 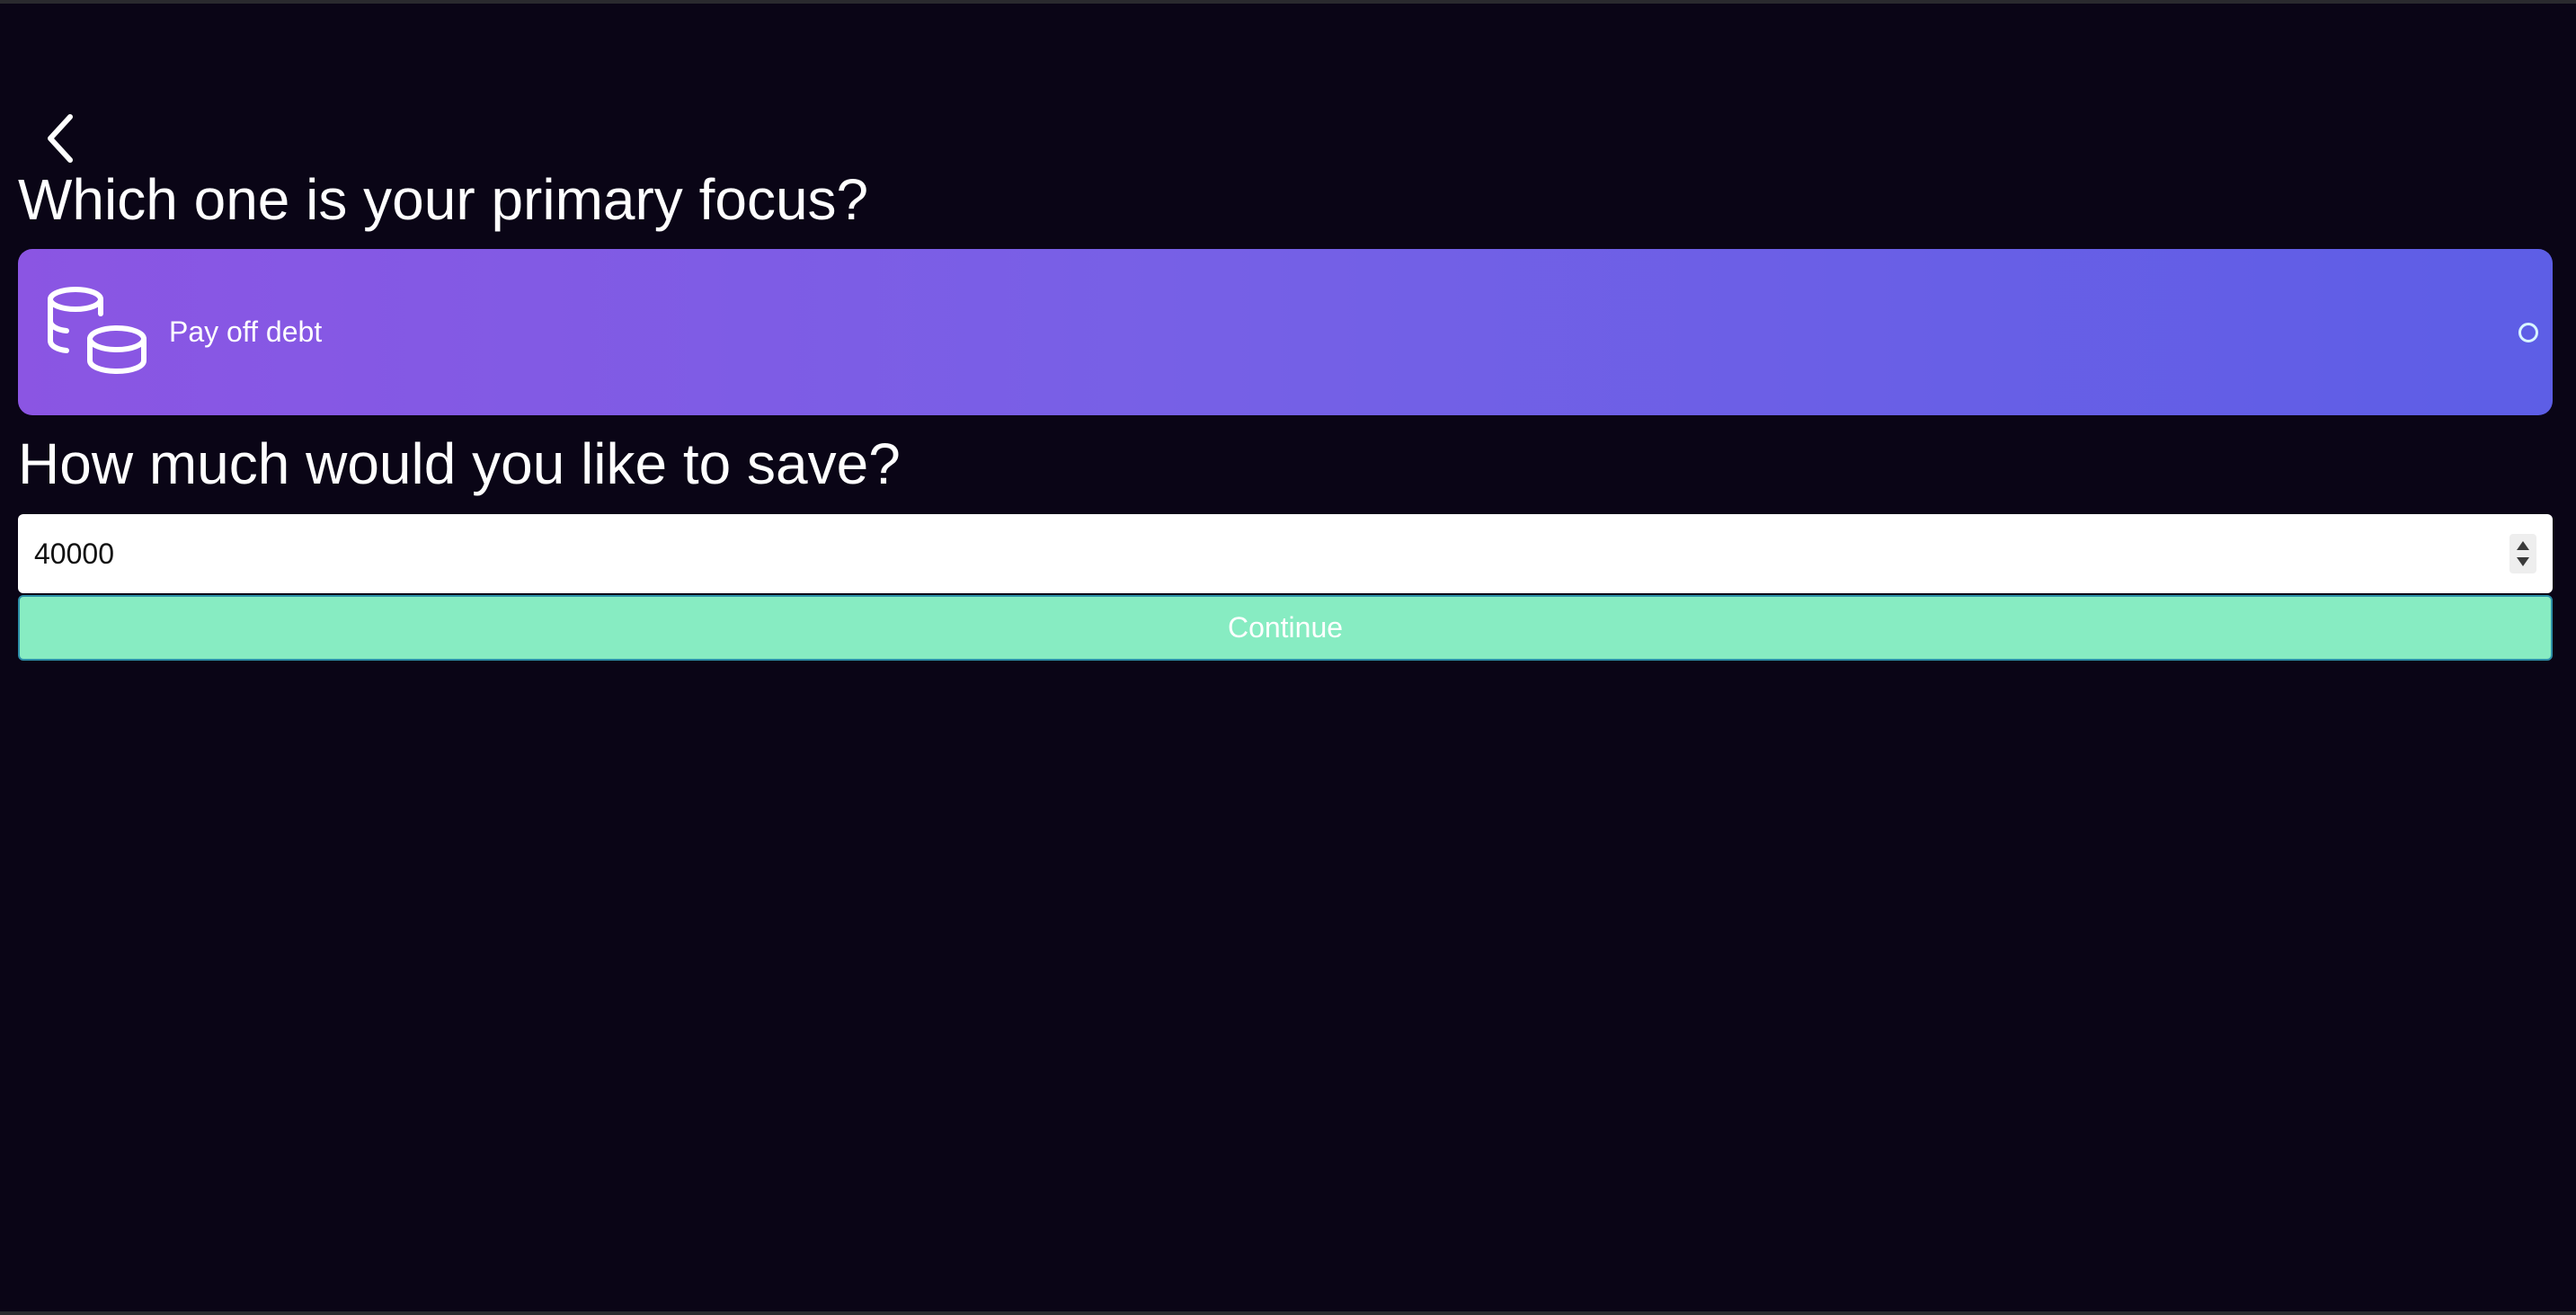 I want to click on amount-field, so click(x=1285, y=553).